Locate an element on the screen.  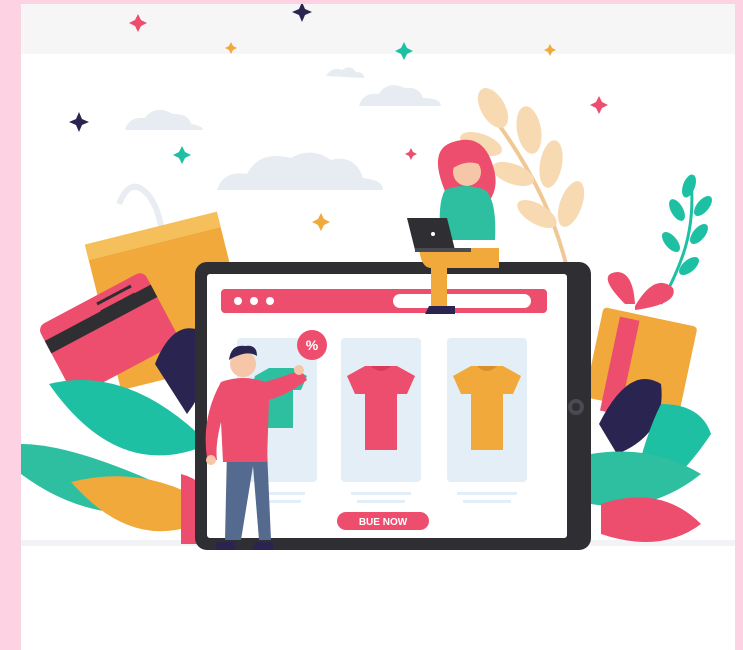
buy-now-button: BUE NOW is located at coordinates (383, 521).